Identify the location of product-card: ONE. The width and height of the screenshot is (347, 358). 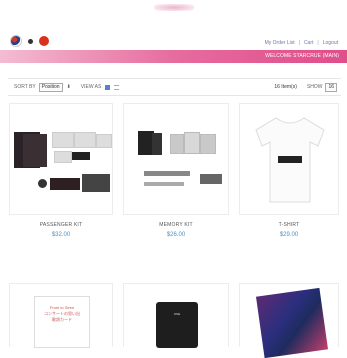
(176, 315).